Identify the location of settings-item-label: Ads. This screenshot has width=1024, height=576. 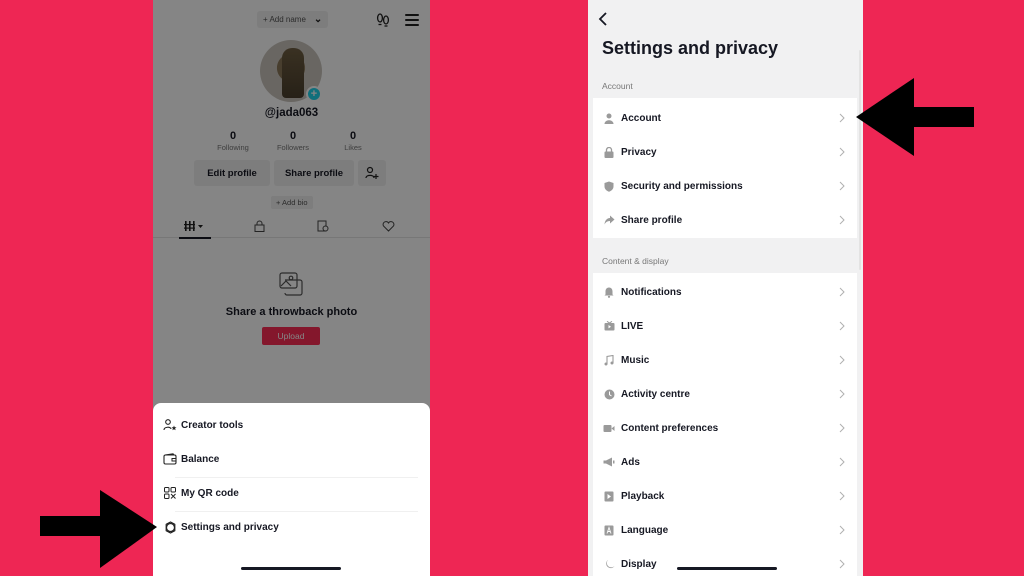
(630, 462).